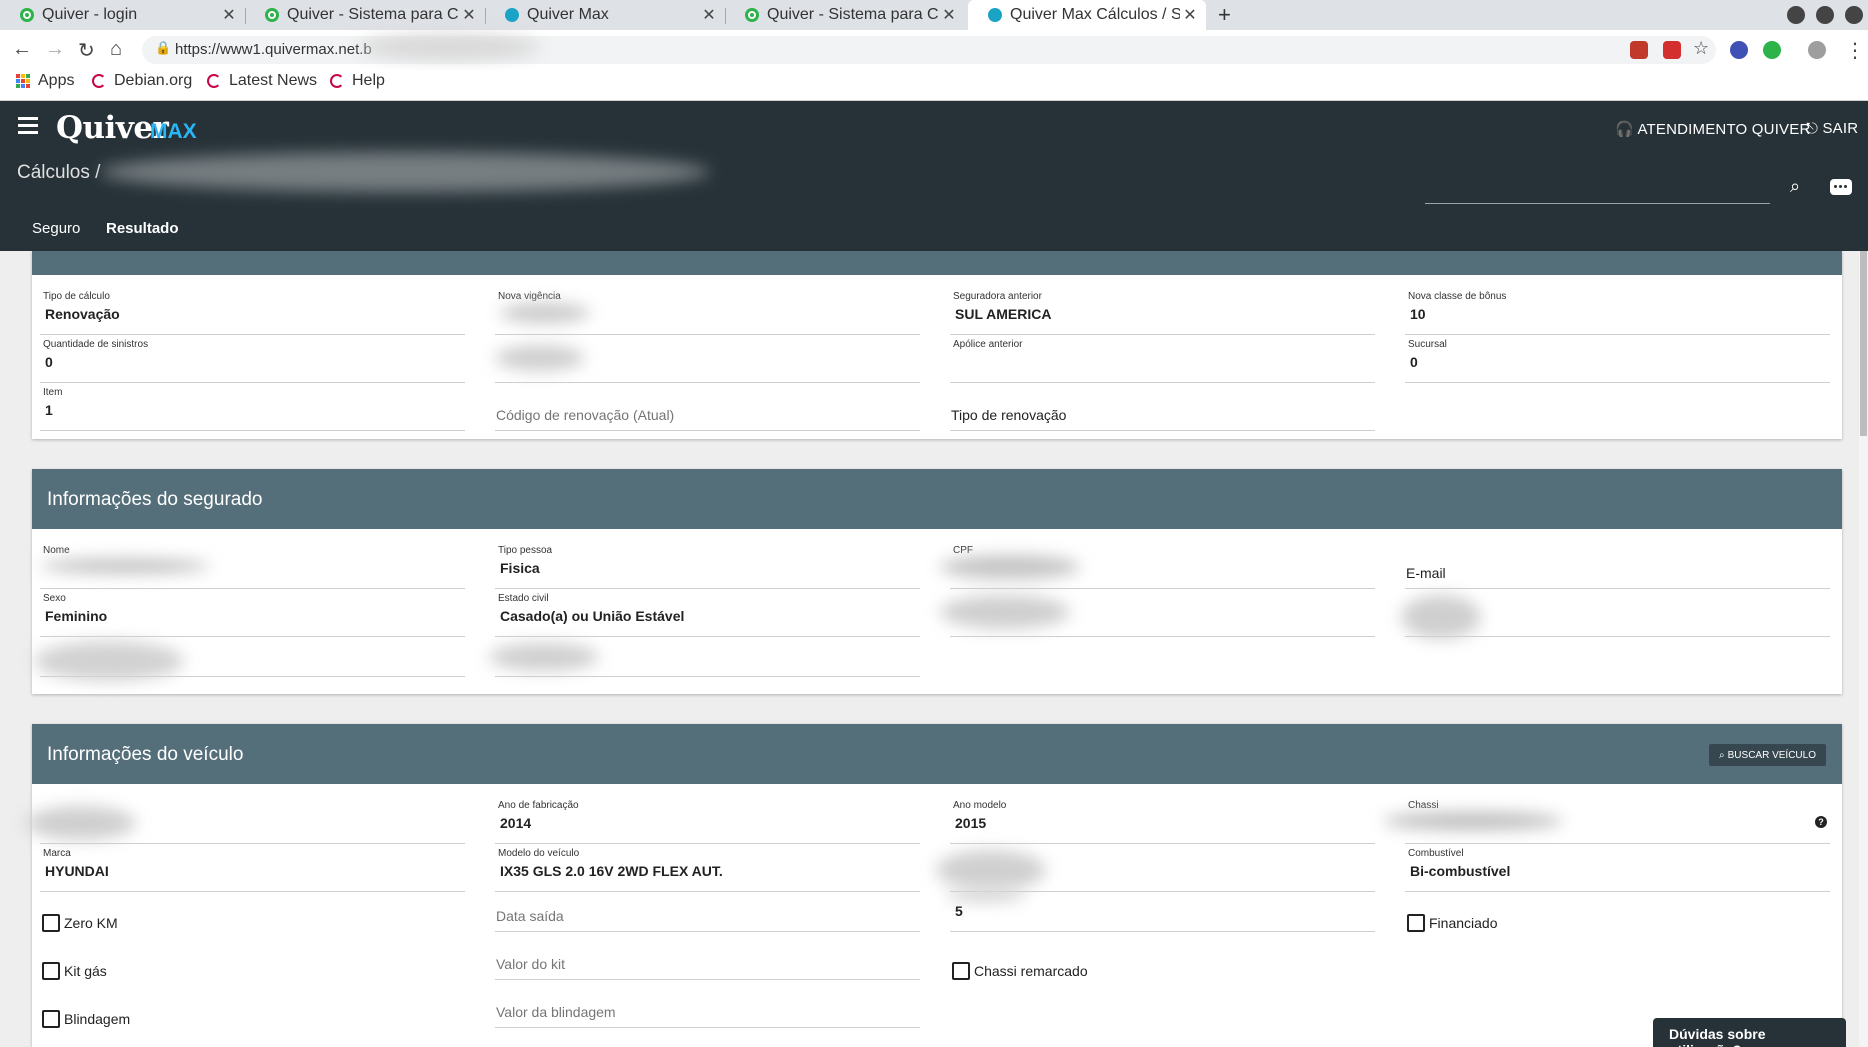 The height and width of the screenshot is (1047, 1868). What do you see at coordinates (22, 49) in the screenshot?
I see `back-icon: ←` at bounding box center [22, 49].